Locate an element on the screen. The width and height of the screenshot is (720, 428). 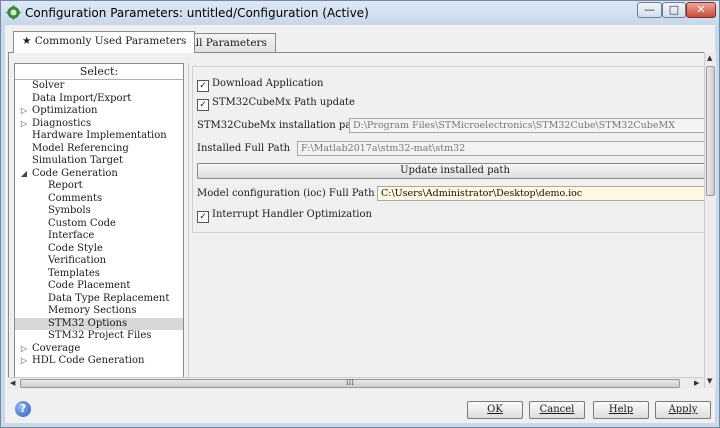
ok-button: OK is located at coordinates (495, 410).